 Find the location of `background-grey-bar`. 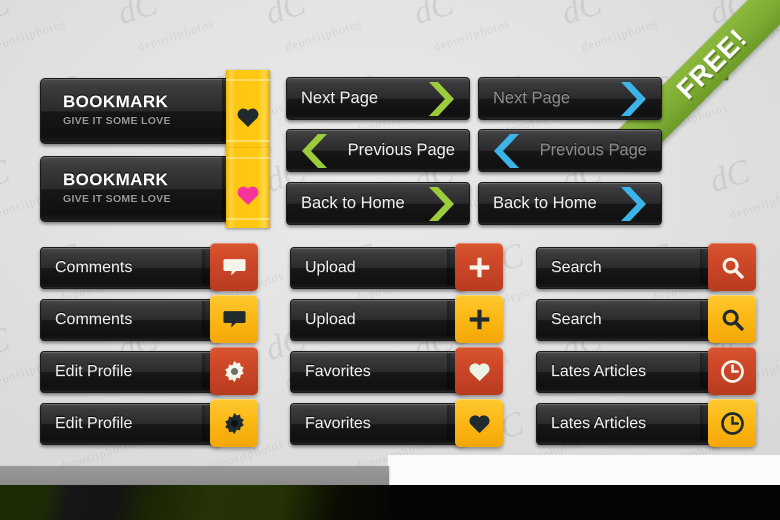

background-grey-bar is located at coordinates (194, 475).